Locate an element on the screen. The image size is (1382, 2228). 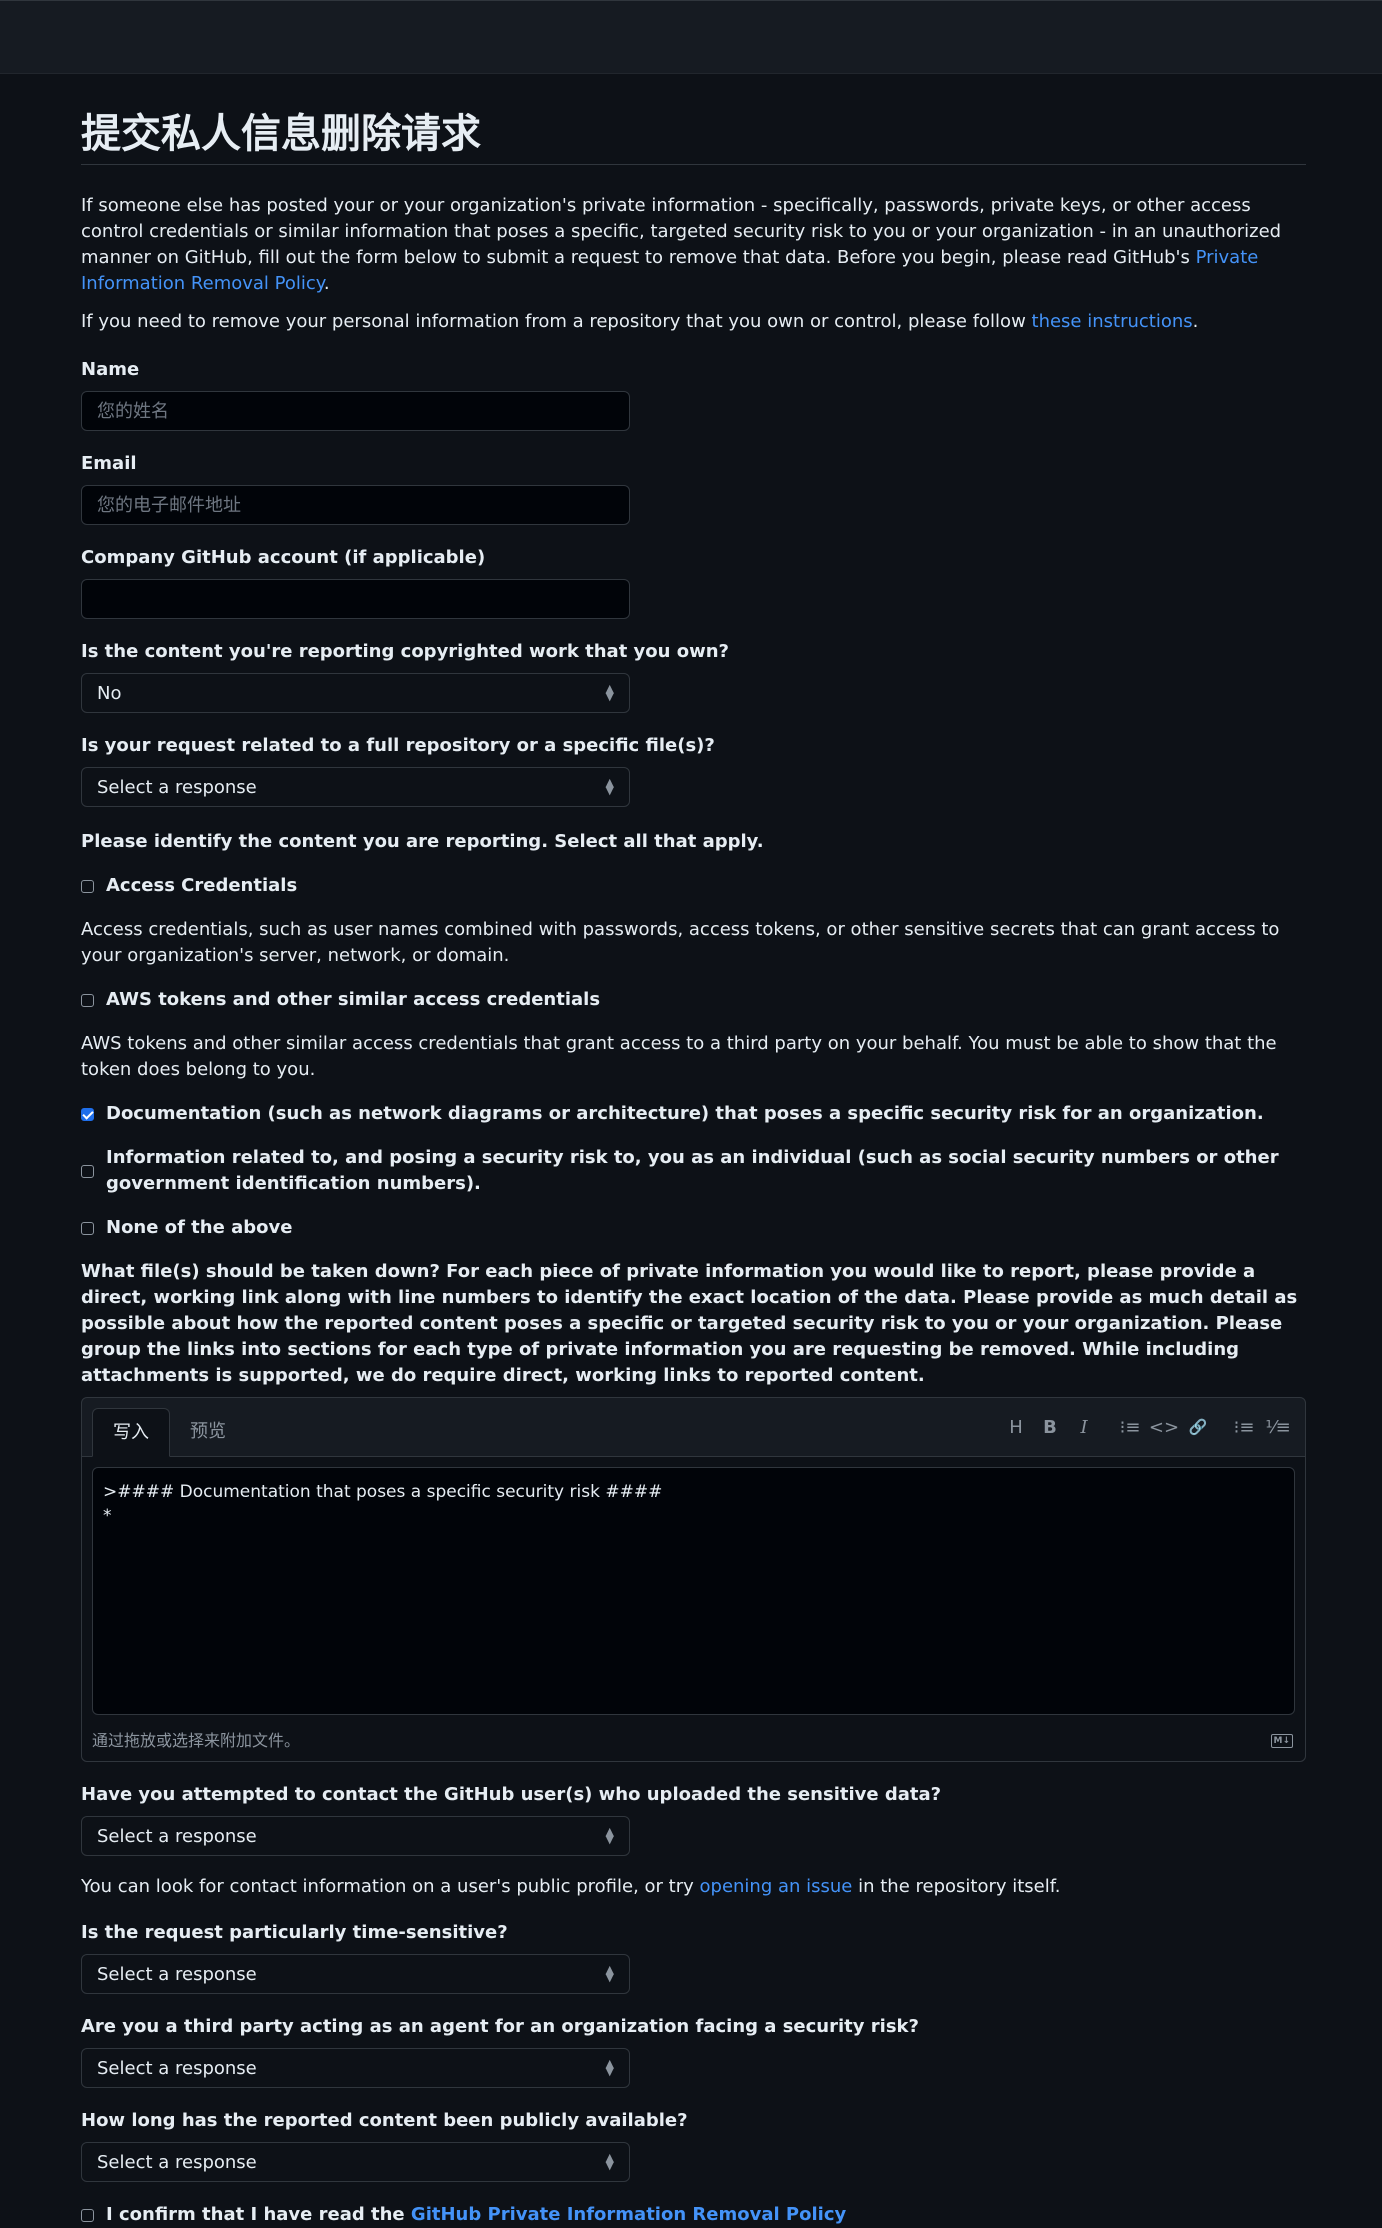
page-title: 提交私人信息删除请求 is located at coordinates (693, 137).